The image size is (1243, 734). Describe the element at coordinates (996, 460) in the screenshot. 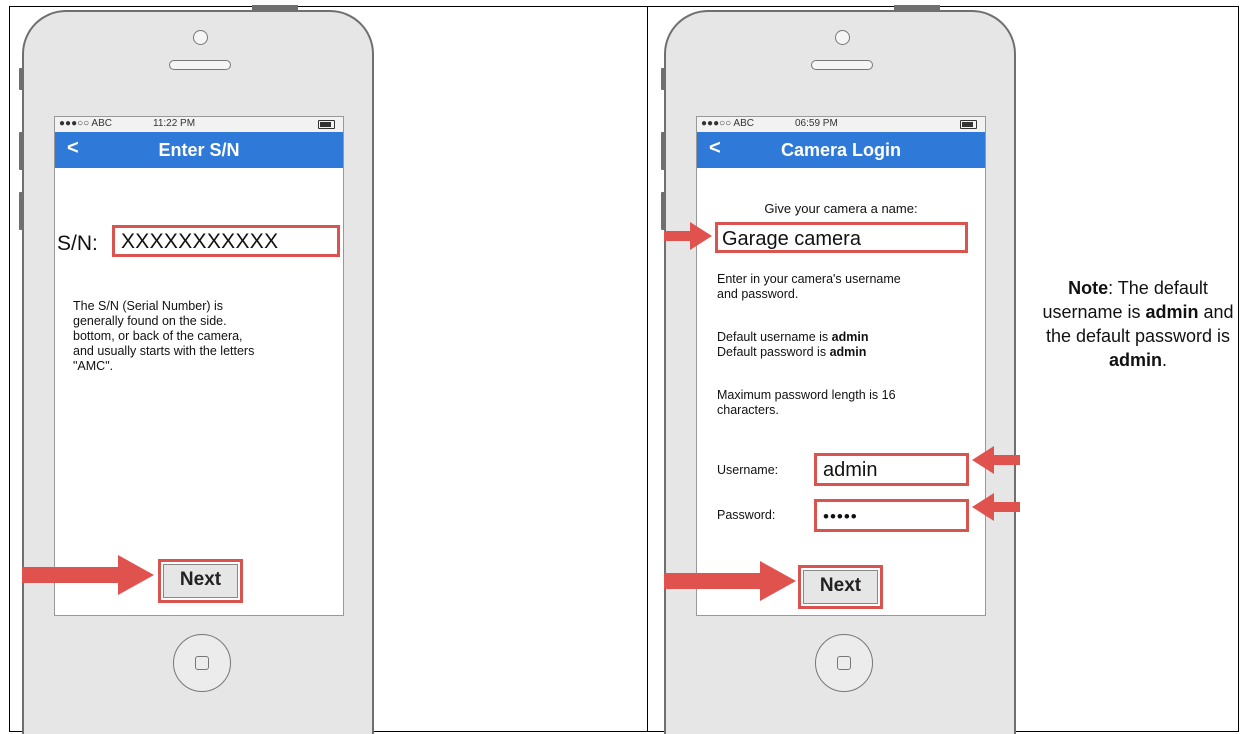

I see `arrow-to-username-icon` at that location.